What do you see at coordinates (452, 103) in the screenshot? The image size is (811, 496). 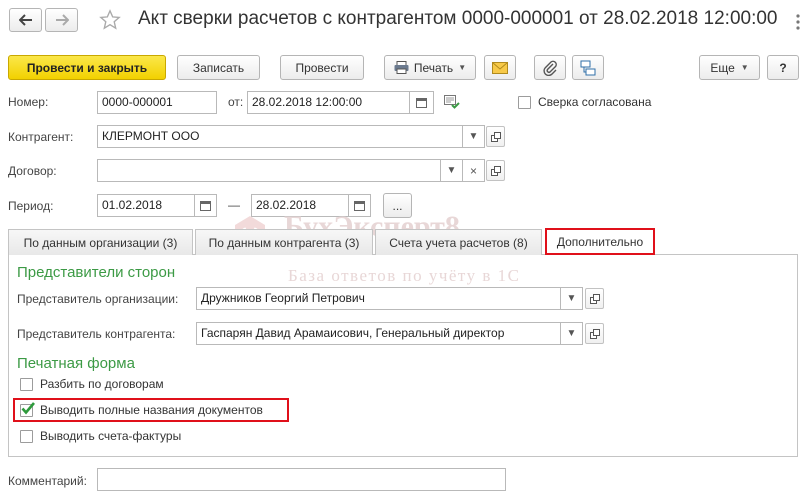 I see `document-status-icon` at bounding box center [452, 103].